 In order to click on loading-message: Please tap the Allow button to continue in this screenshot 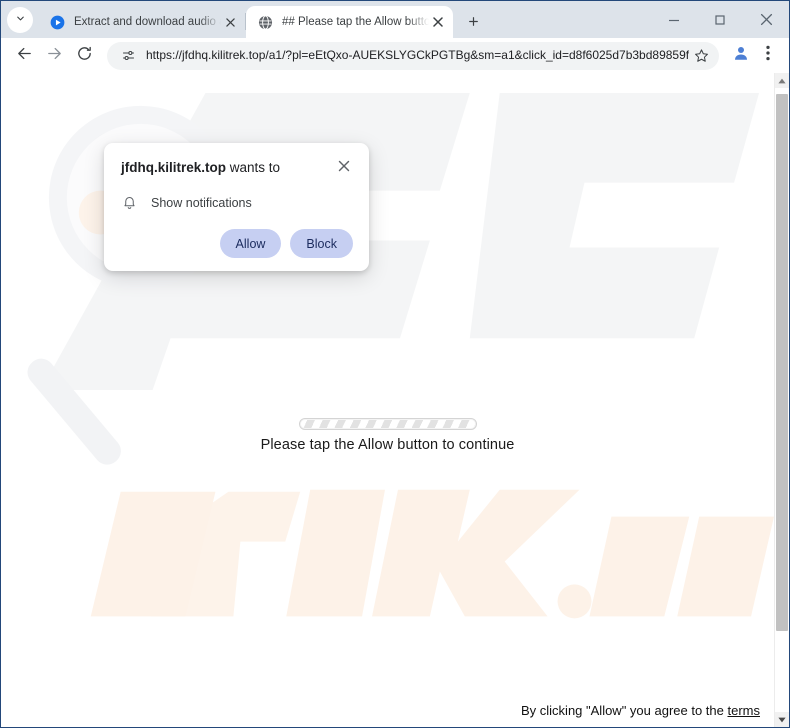, I will do `click(387, 445)`.